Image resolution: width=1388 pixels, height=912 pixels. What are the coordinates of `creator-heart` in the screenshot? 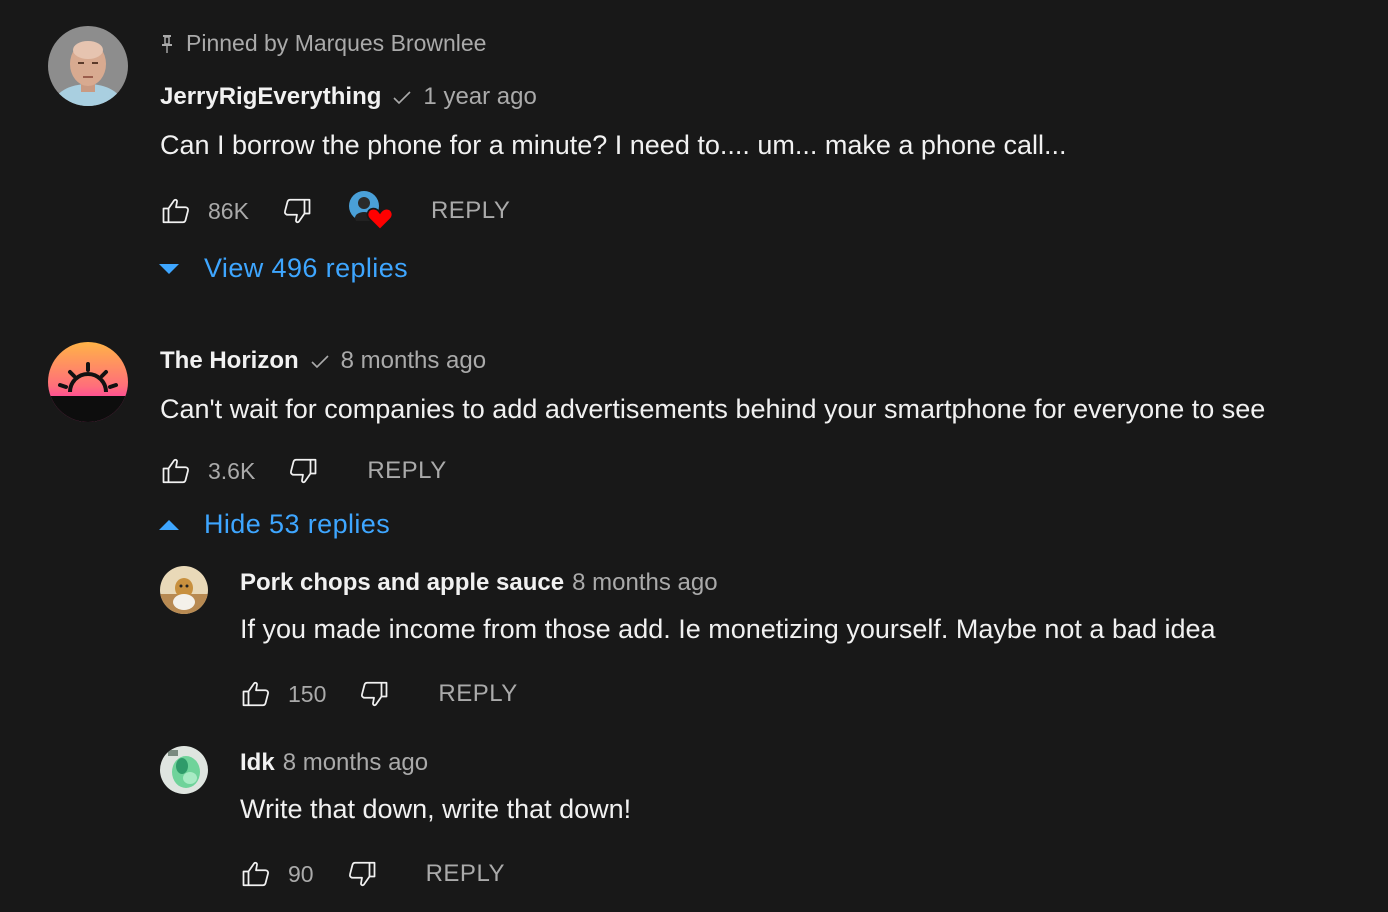 It's located at (371, 211).